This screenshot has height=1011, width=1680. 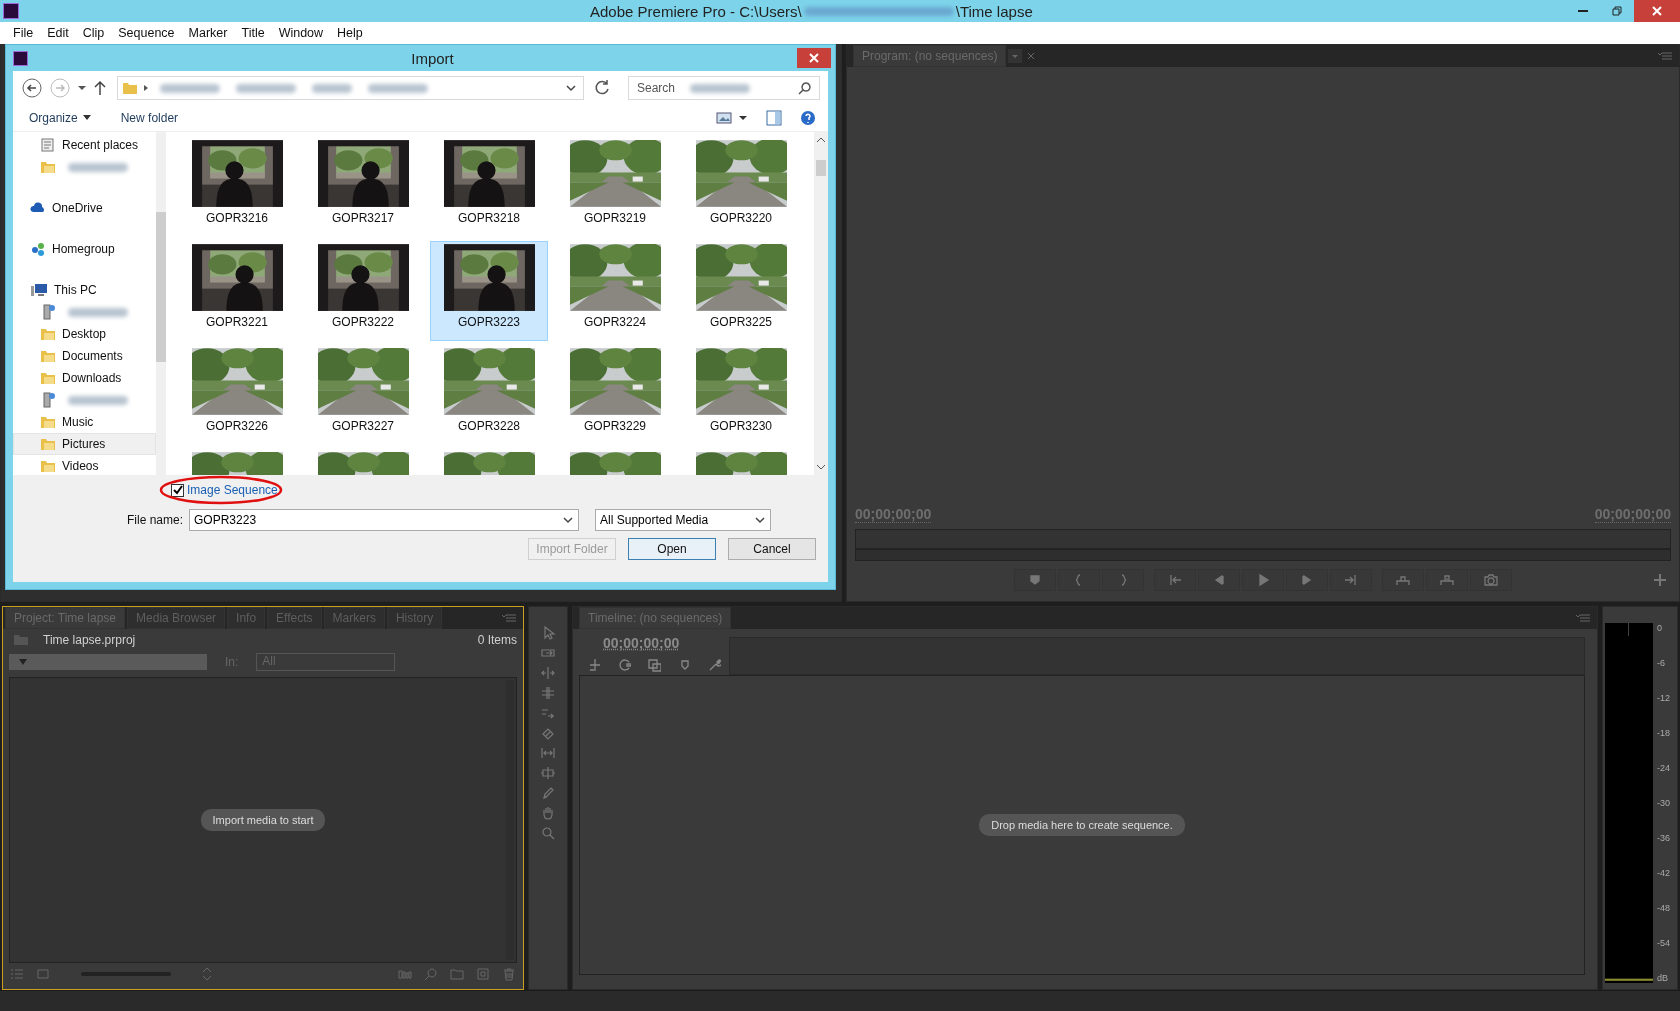 What do you see at coordinates (84, 356) in the screenshot?
I see `sidebar-item: Documents` at bounding box center [84, 356].